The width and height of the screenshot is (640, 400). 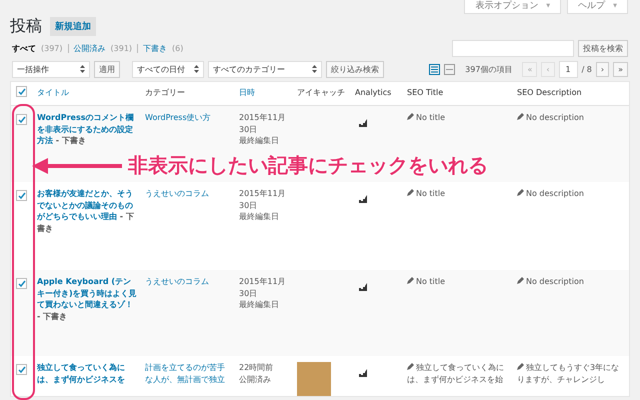 What do you see at coordinates (321, 92) in the screenshot?
I see `column-header: アイキャッチ` at bounding box center [321, 92].